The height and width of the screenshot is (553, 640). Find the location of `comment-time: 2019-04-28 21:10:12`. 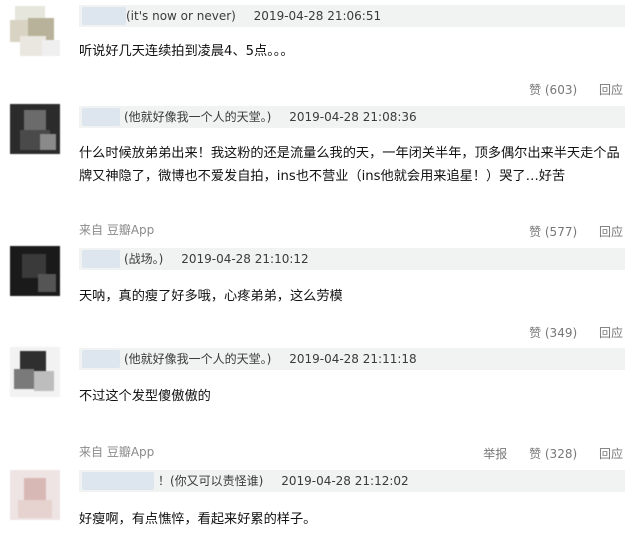

comment-time: 2019-04-28 21:10:12 is located at coordinates (245, 259).